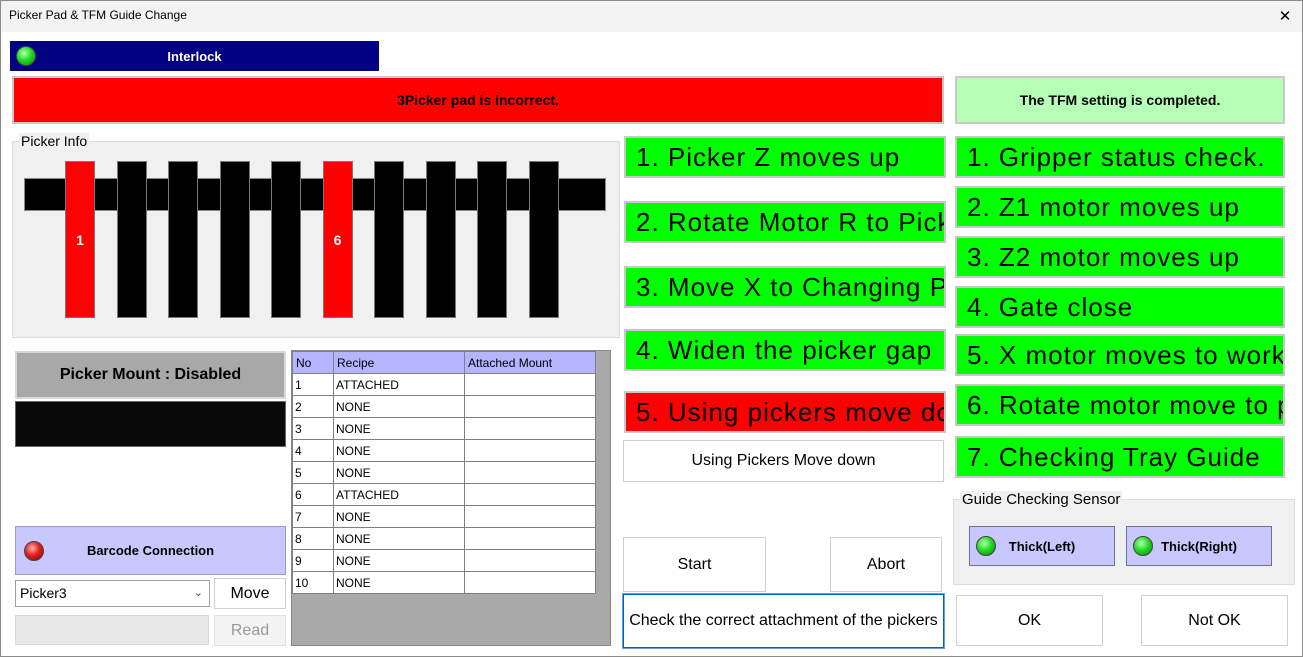  Describe the element at coordinates (313, 472) in the screenshot. I see `cell-no: 5` at that location.